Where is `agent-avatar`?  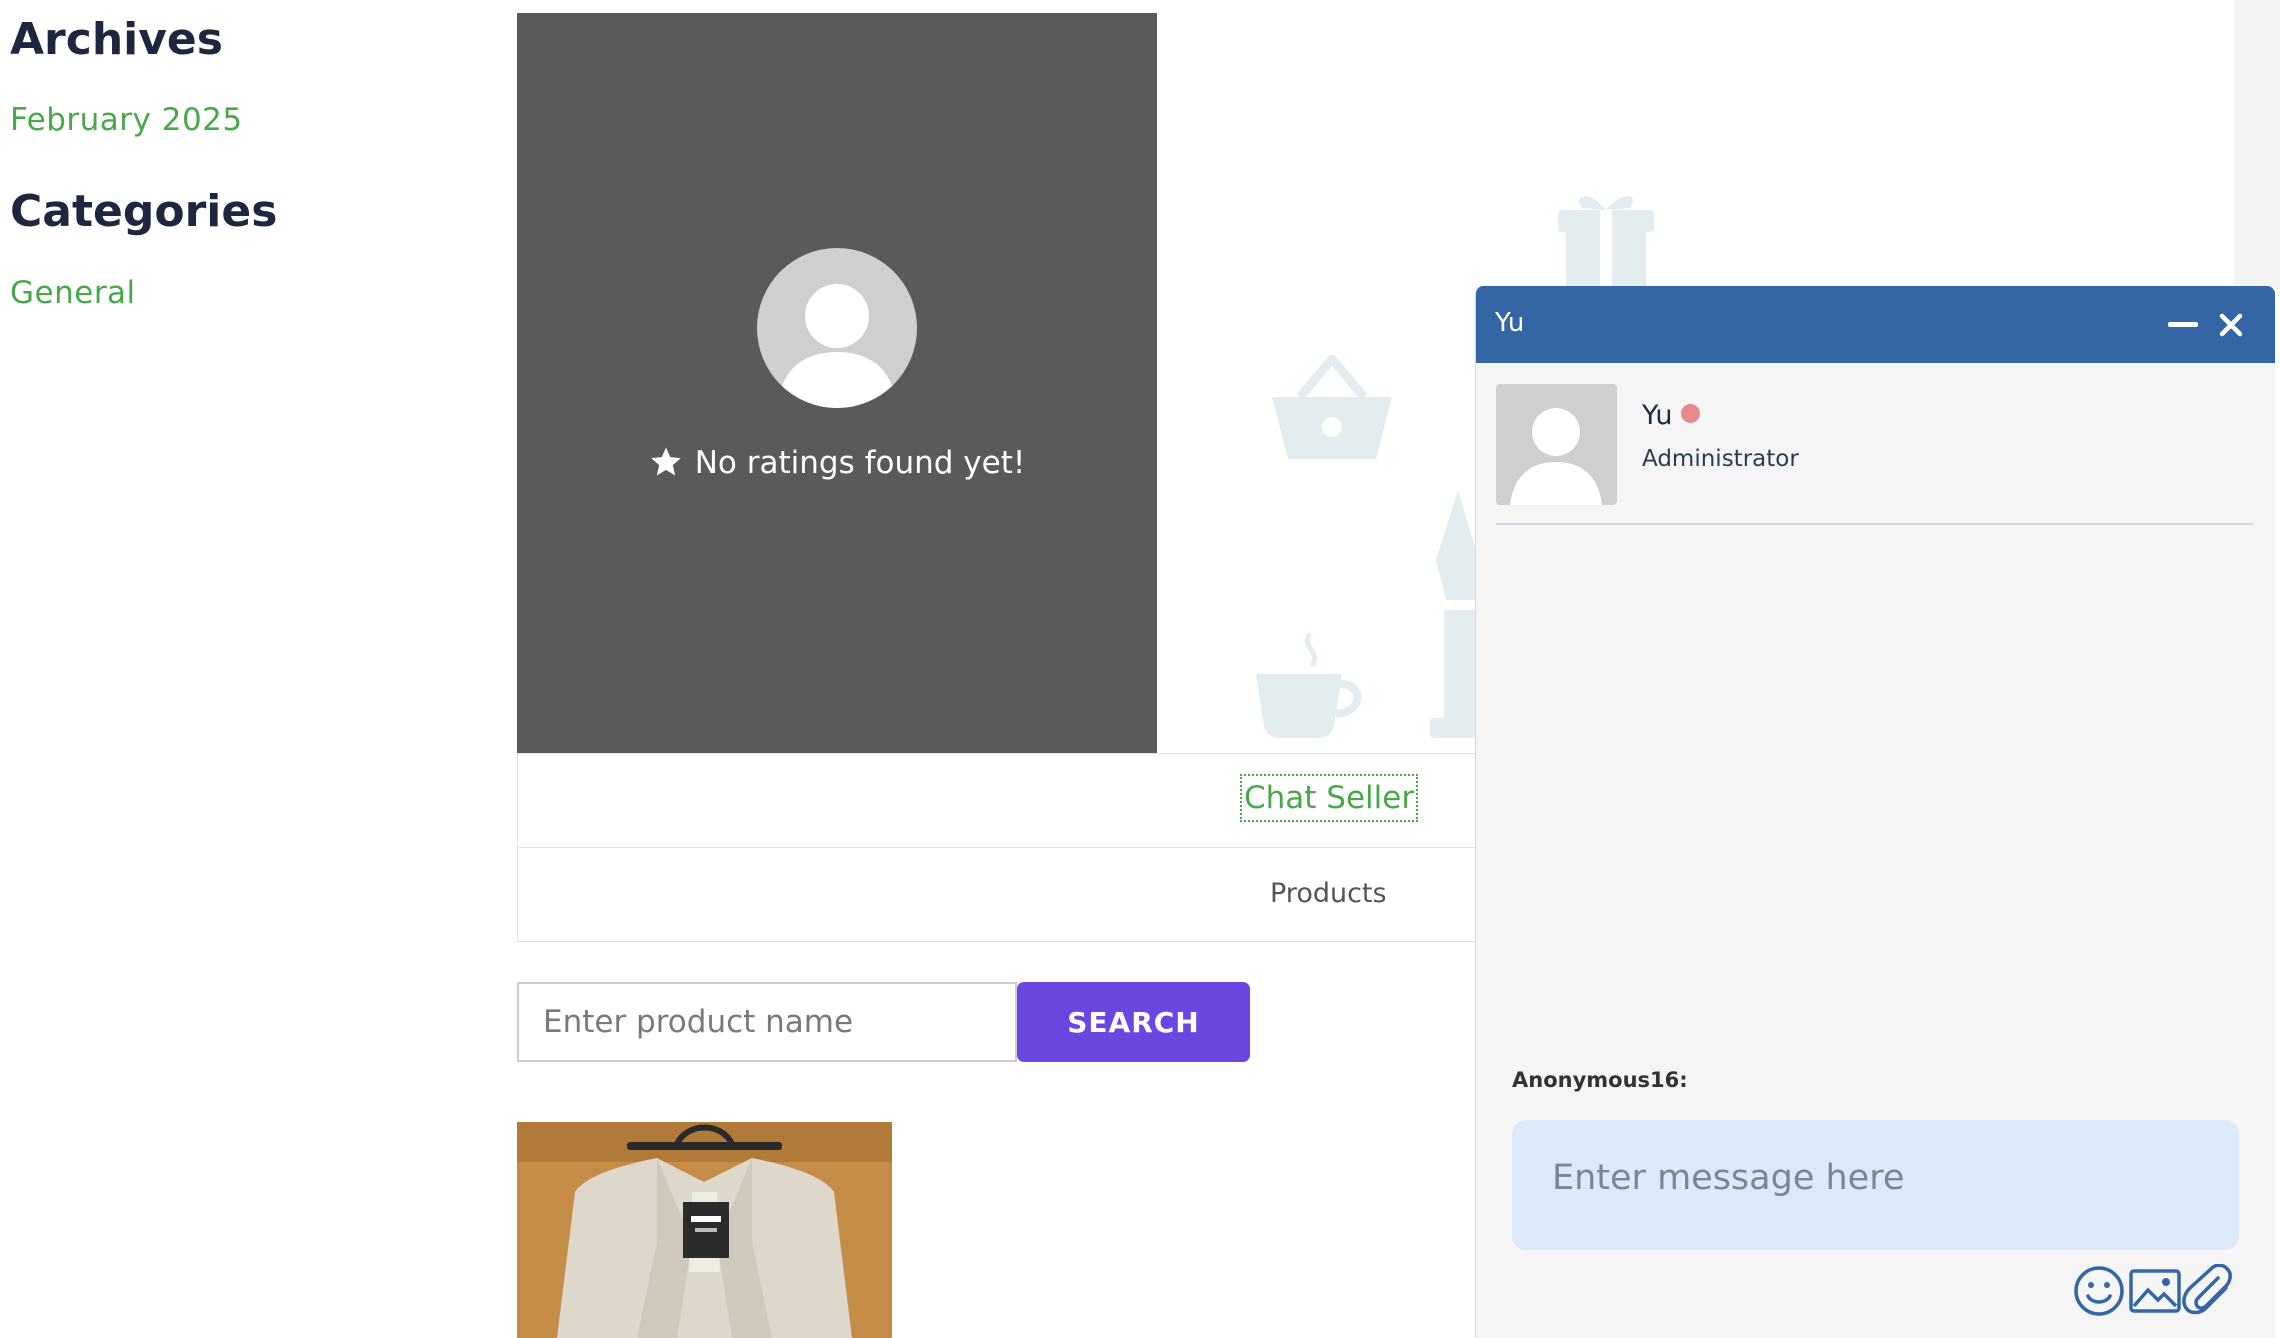 agent-avatar is located at coordinates (1556, 444).